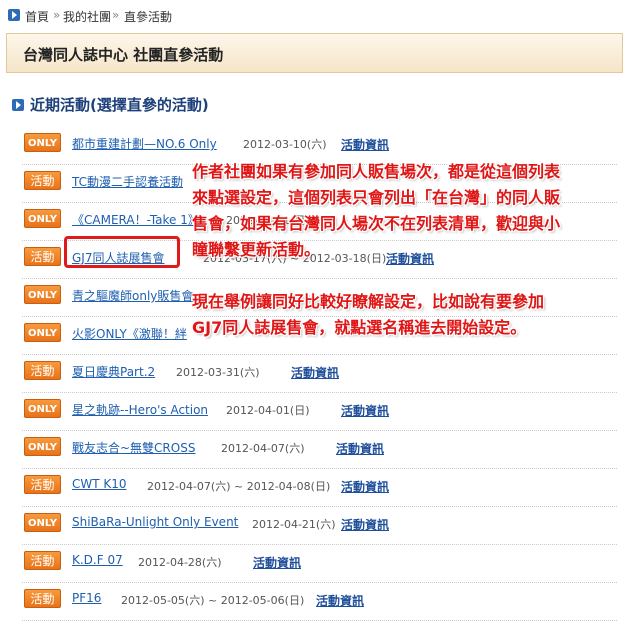 The image size is (623, 623). Describe the element at coordinates (180, 562) in the screenshot. I see `event-date: 2012-04-28(六)` at that location.